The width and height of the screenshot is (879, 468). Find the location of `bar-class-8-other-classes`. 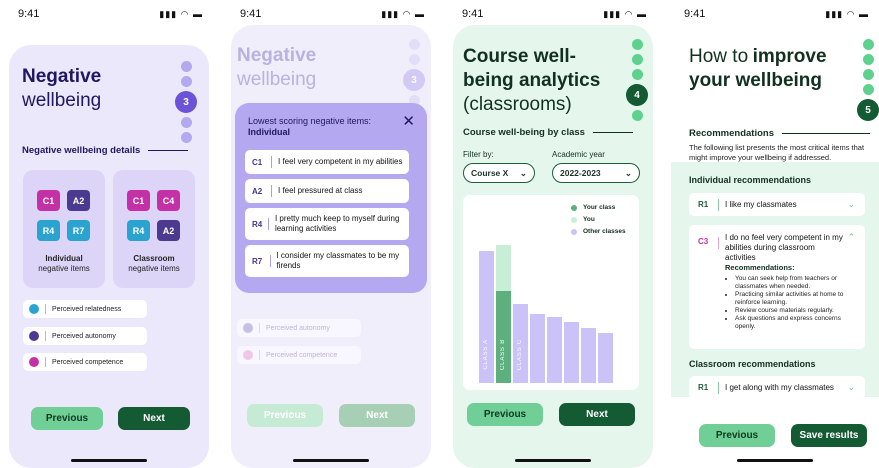

bar-class-8-other-classes is located at coordinates (605, 357).